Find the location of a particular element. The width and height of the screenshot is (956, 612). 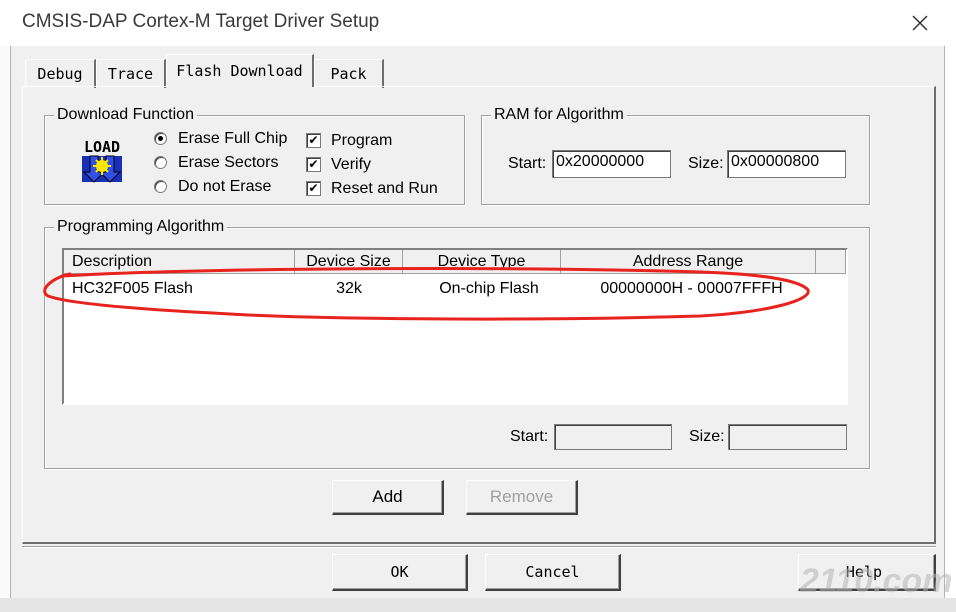

ram-size-label: Size: is located at coordinates (706, 163).